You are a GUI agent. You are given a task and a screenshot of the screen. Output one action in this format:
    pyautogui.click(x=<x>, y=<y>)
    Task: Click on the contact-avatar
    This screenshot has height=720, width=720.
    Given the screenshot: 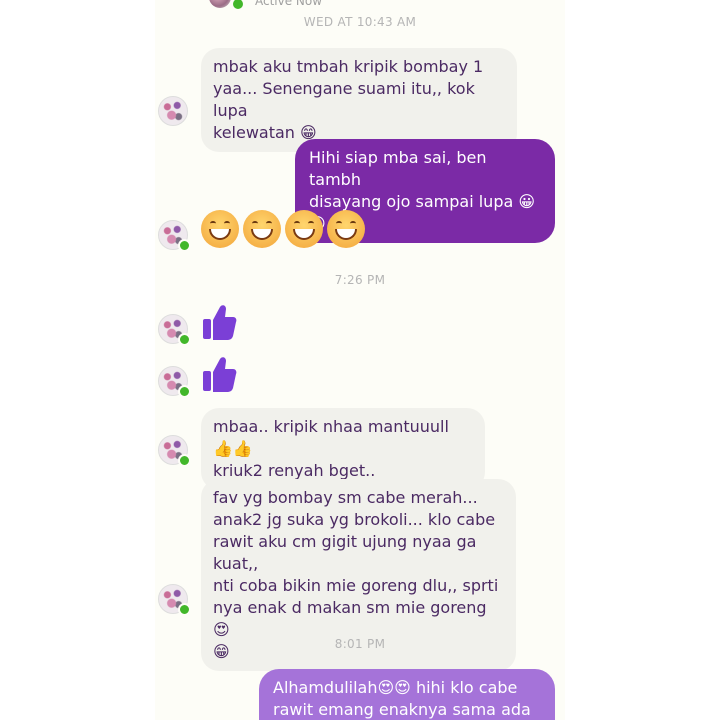 What is the action you would take?
    pyautogui.click(x=173, y=111)
    